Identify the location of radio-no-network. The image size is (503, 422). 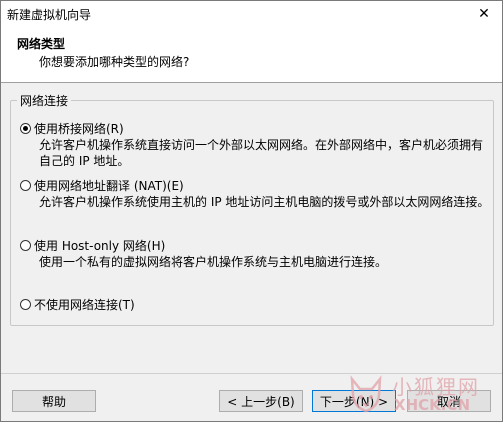
(25, 304).